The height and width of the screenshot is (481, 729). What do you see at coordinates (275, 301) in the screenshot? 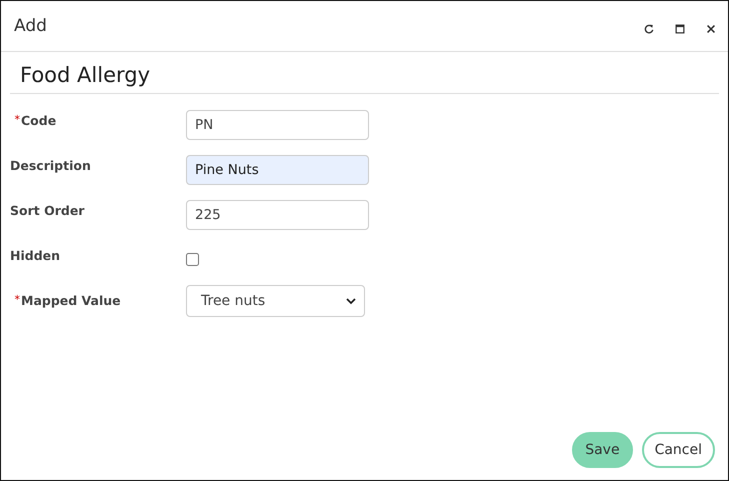
I see `dropdown: Tree nuts` at bounding box center [275, 301].